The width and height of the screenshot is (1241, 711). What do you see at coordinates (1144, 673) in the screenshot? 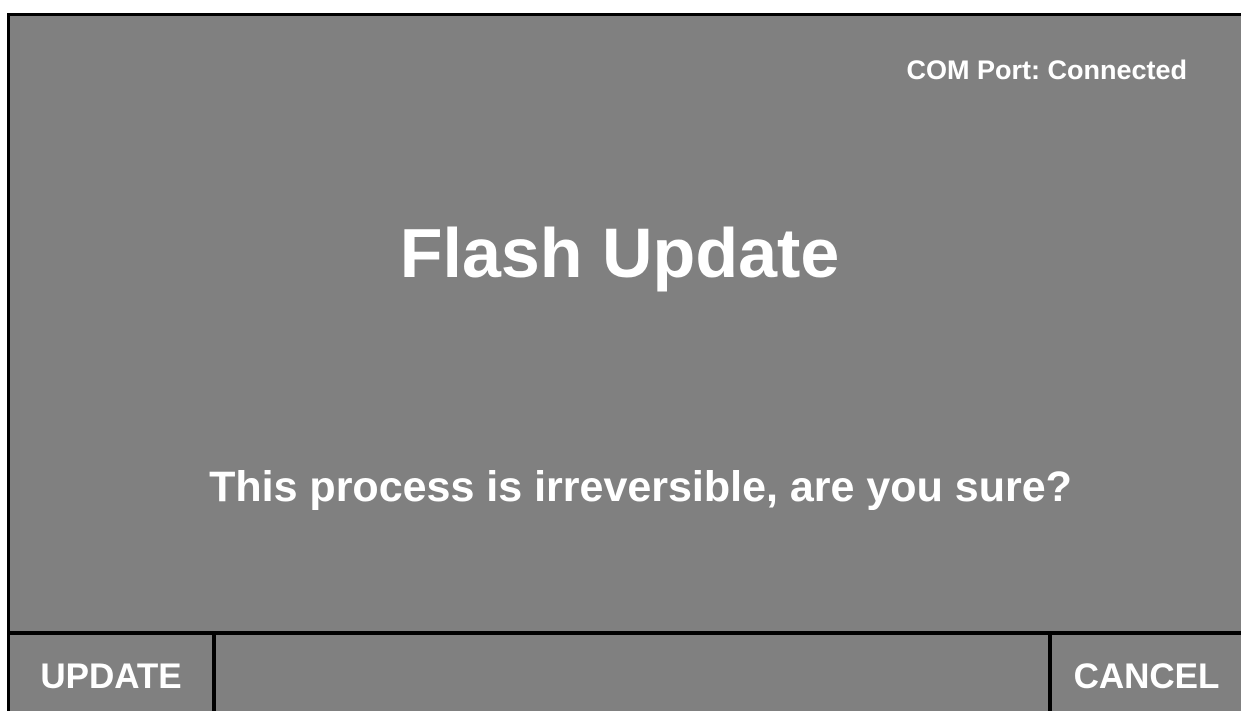
I see `cancel-button: CANCEL` at bounding box center [1144, 673].